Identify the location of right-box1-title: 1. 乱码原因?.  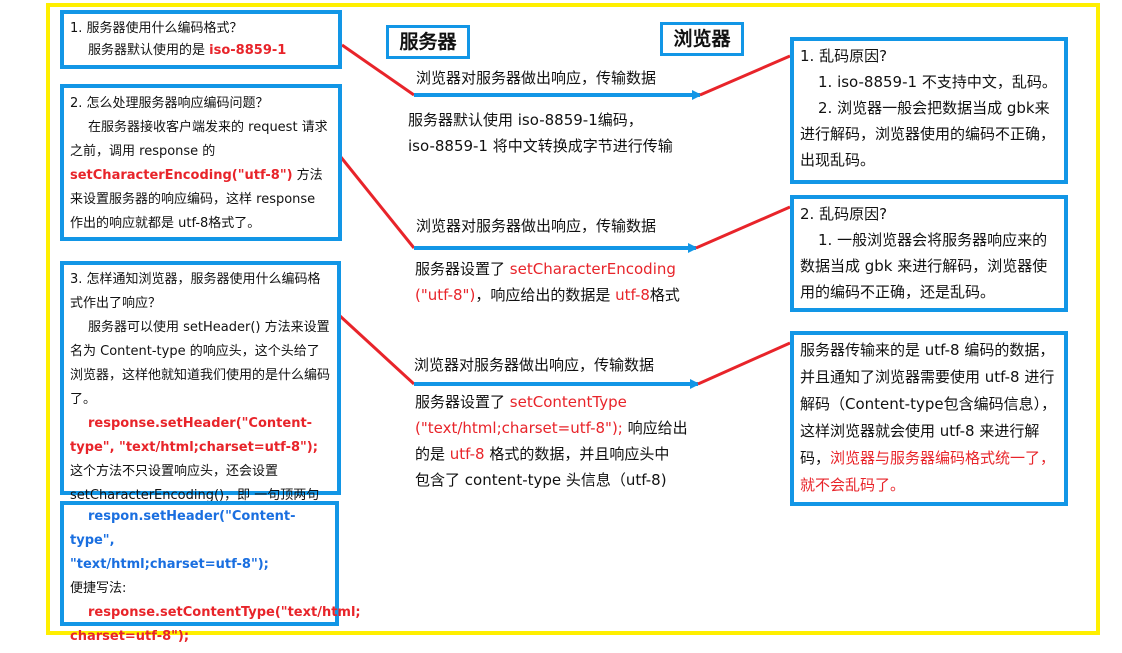
(844, 56).